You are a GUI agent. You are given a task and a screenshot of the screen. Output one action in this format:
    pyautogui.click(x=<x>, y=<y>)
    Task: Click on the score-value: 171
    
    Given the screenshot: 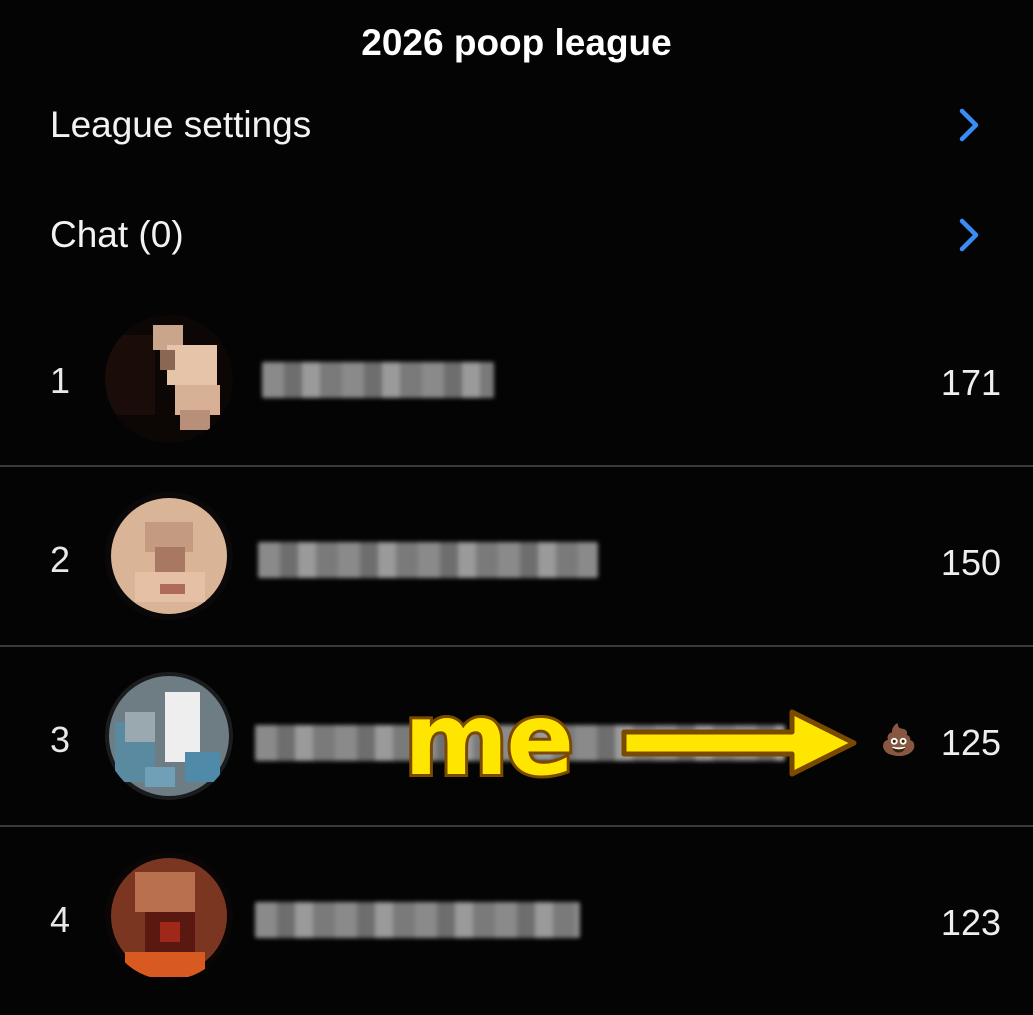 What is the action you would take?
    pyautogui.click(x=970, y=382)
    